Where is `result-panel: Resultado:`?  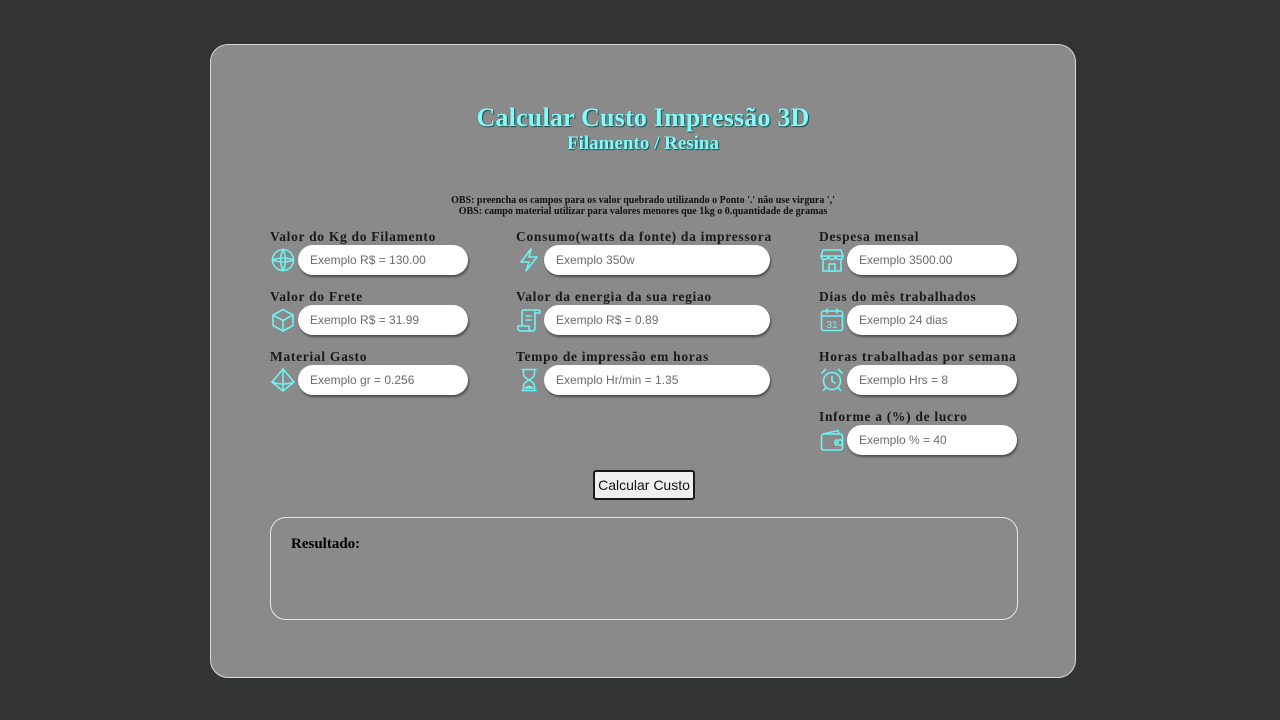 result-panel: Resultado: is located at coordinates (644, 568).